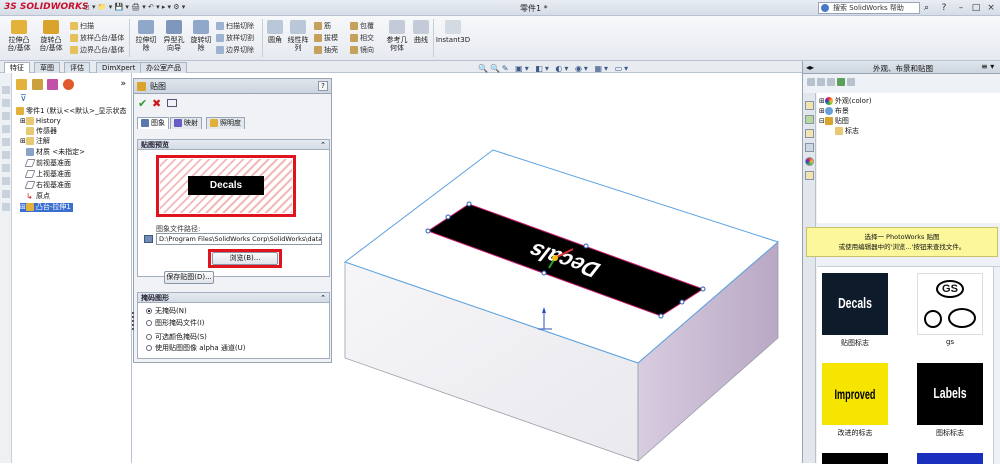  Describe the element at coordinates (839, 131) in the screenshot. I see `folder-icon` at that location.